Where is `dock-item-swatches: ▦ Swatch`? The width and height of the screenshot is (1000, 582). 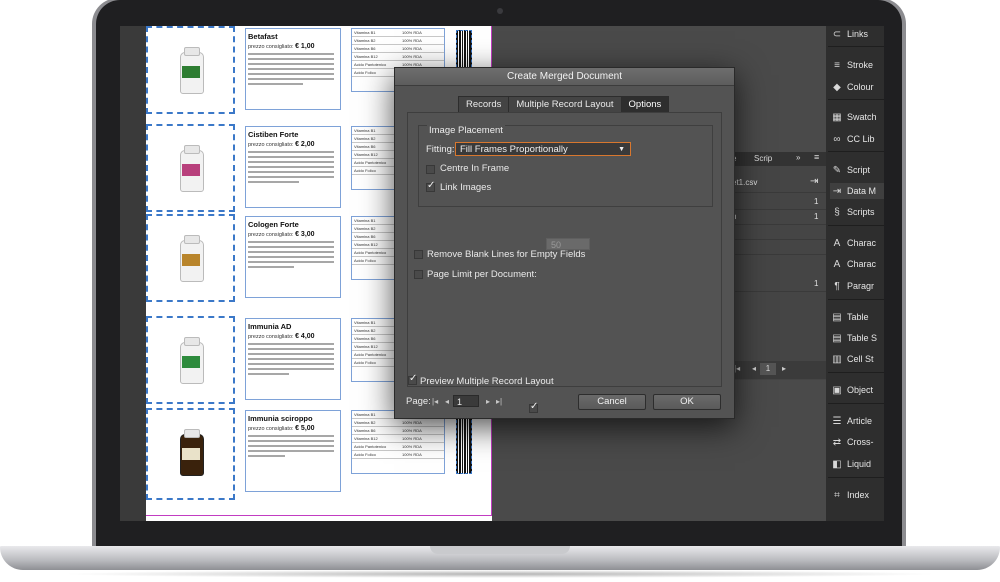 dock-item-swatches: ▦ Swatch is located at coordinates (857, 117).